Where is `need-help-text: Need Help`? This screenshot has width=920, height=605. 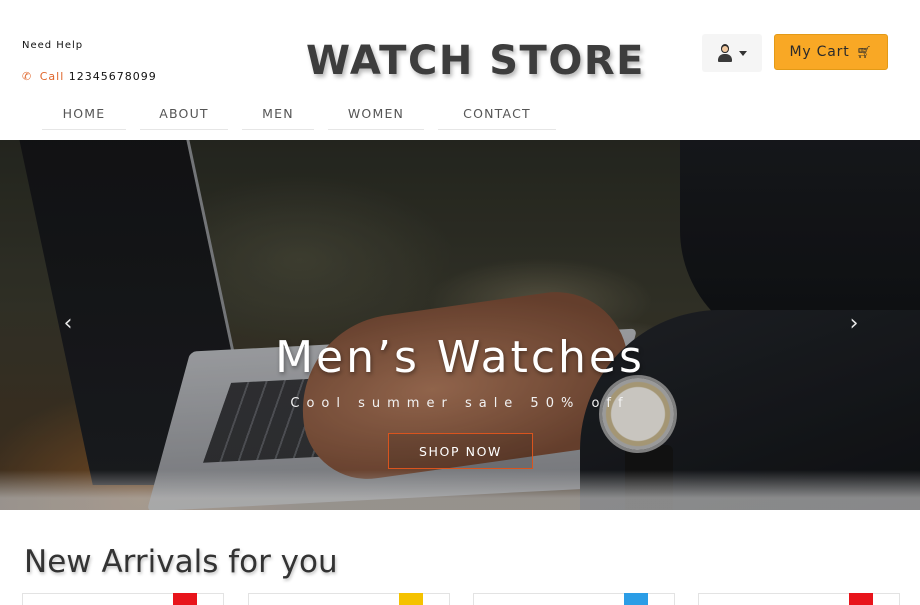 need-help-text: Need Help is located at coordinates (53, 45).